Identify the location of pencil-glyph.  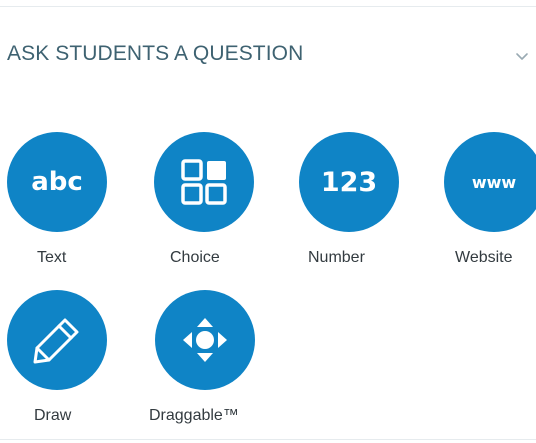
(56, 341).